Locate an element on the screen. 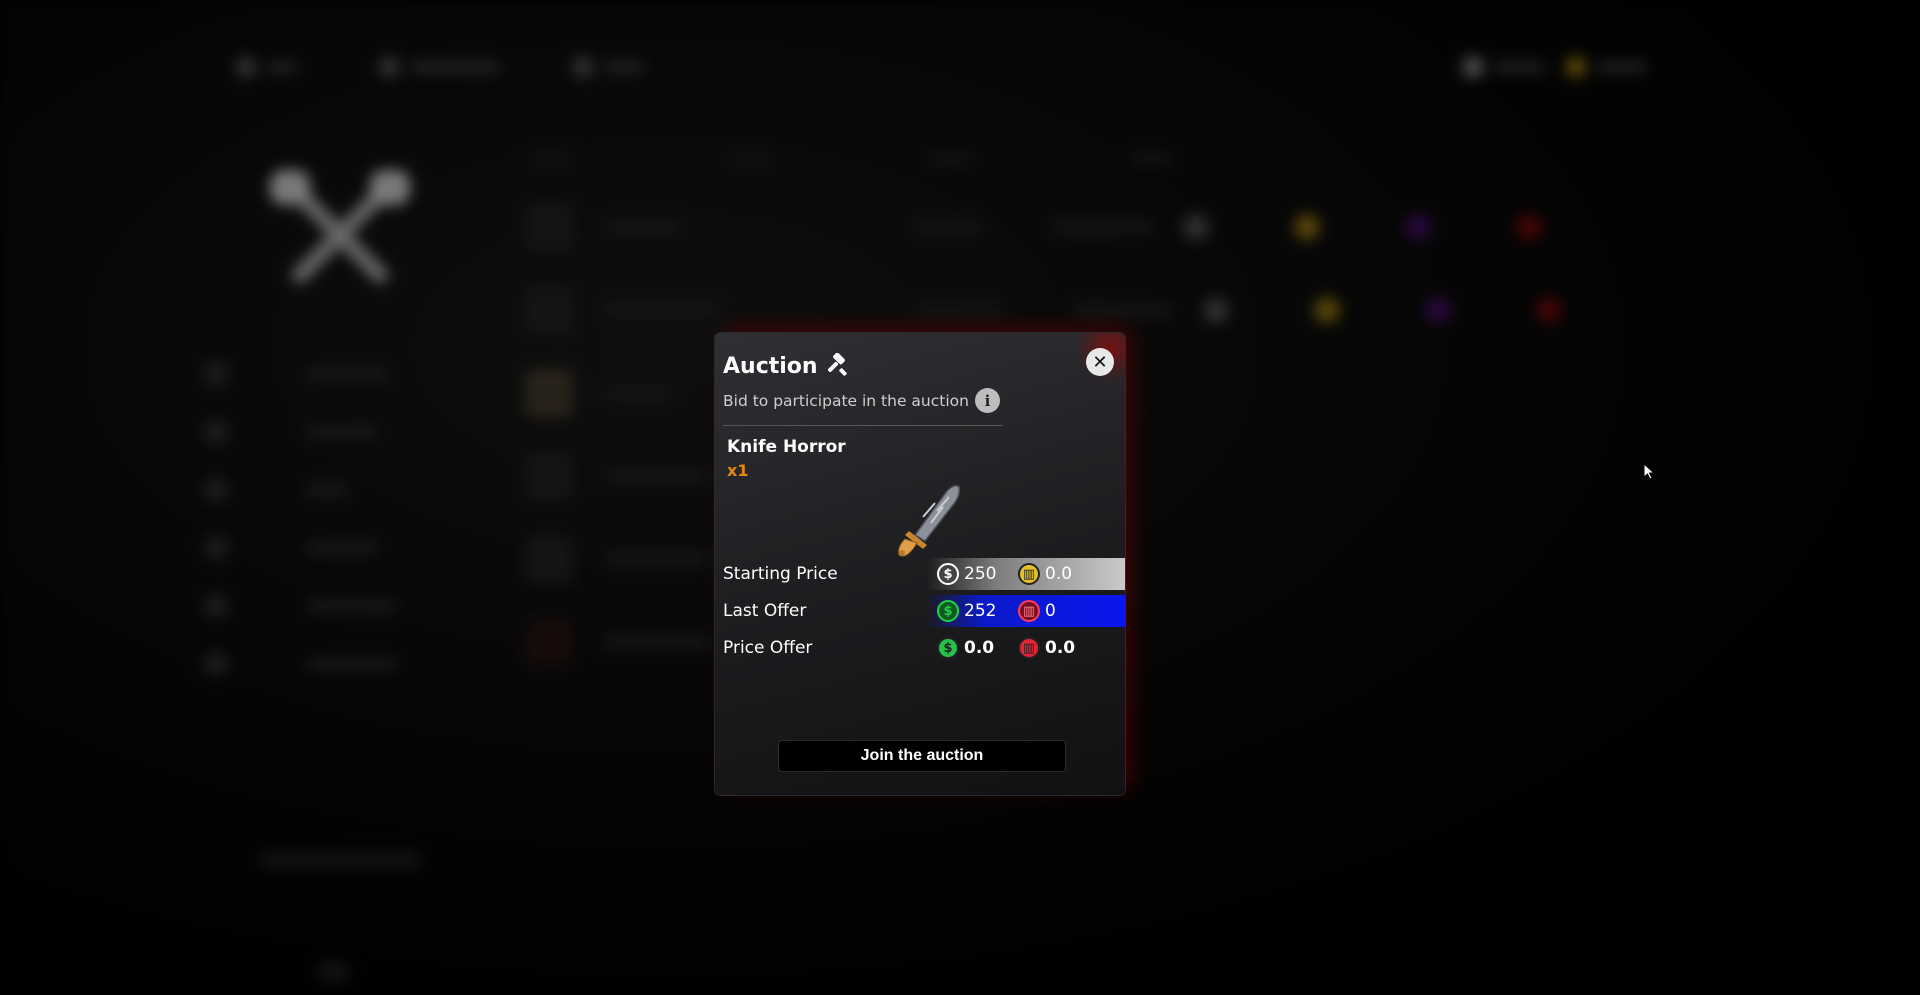  modal-title: Auction is located at coordinates (770, 366).